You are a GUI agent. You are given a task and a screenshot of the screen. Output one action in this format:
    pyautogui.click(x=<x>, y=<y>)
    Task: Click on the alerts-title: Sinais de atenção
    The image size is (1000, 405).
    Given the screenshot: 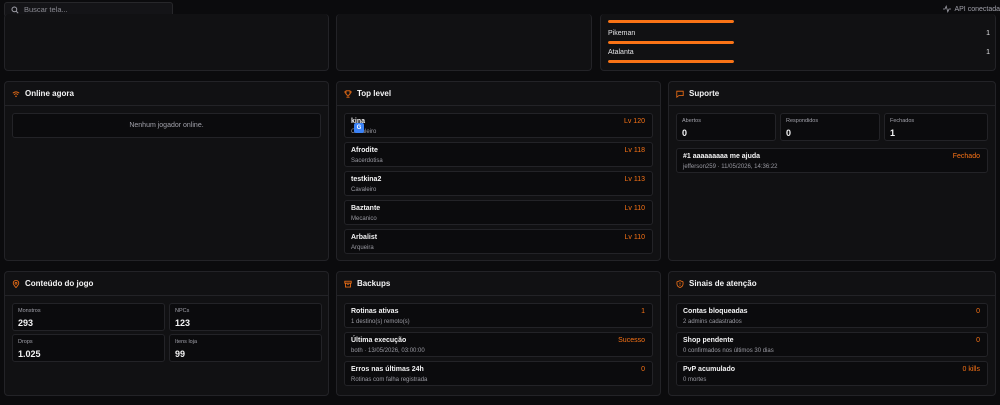 What is the action you would take?
    pyautogui.click(x=723, y=283)
    